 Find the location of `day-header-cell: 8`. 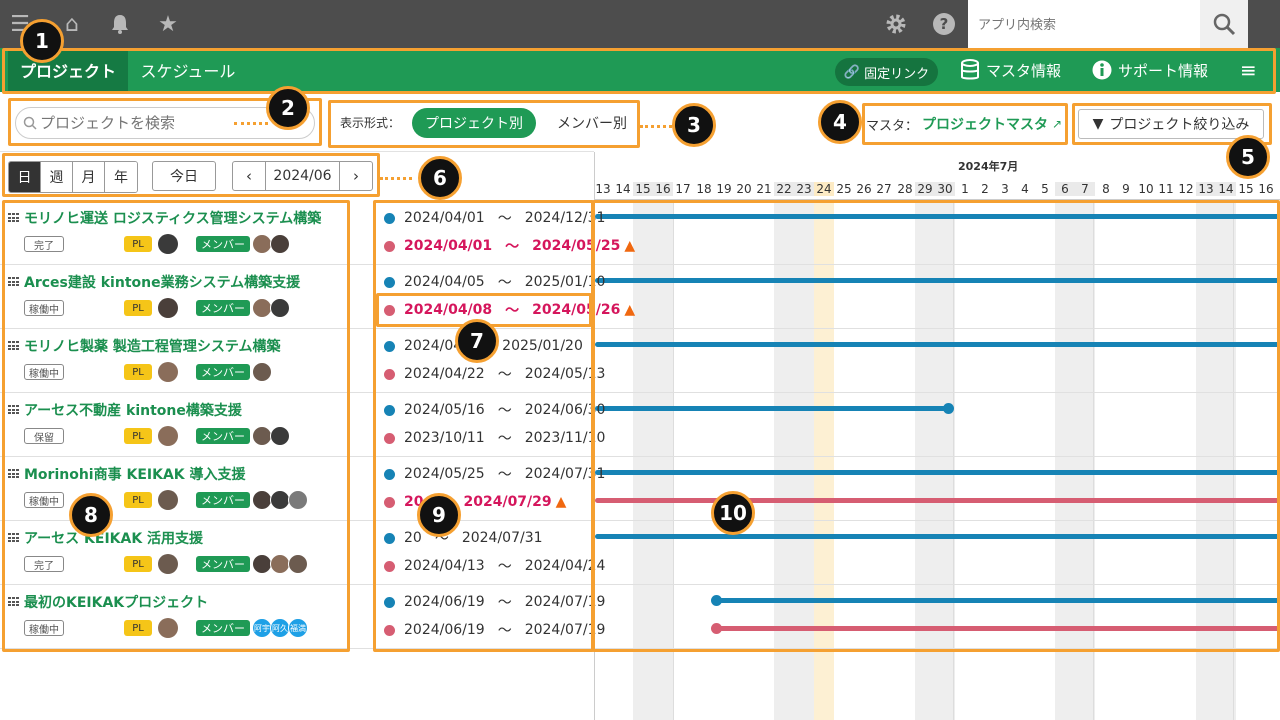

day-header-cell: 8 is located at coordinates (1106, 189).